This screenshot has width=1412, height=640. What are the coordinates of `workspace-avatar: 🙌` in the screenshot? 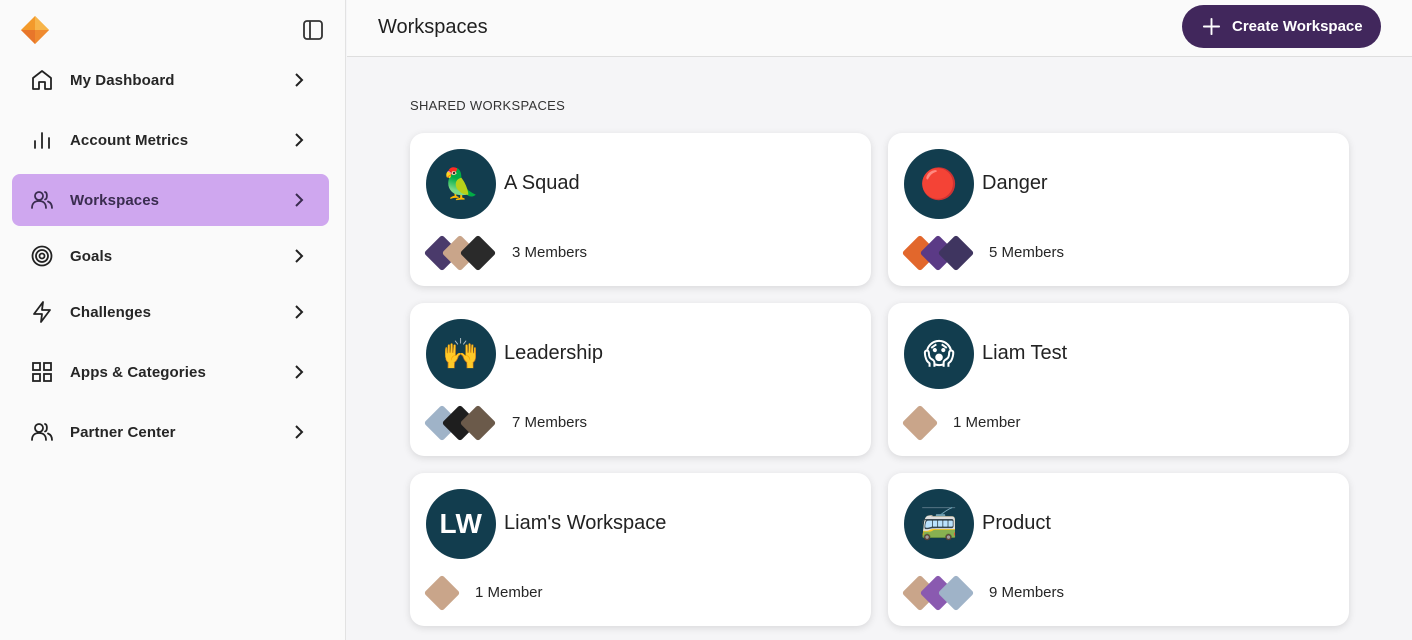 It's located at (461, 354).